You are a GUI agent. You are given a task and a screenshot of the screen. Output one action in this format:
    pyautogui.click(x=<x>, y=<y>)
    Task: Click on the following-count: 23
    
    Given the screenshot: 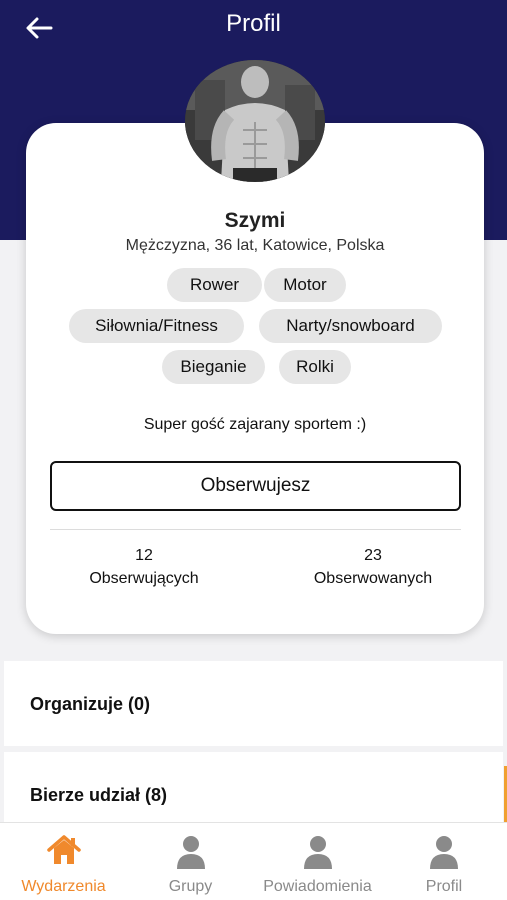 What is the action you would take?
    pyautogui.click(x=373, y=555)
    